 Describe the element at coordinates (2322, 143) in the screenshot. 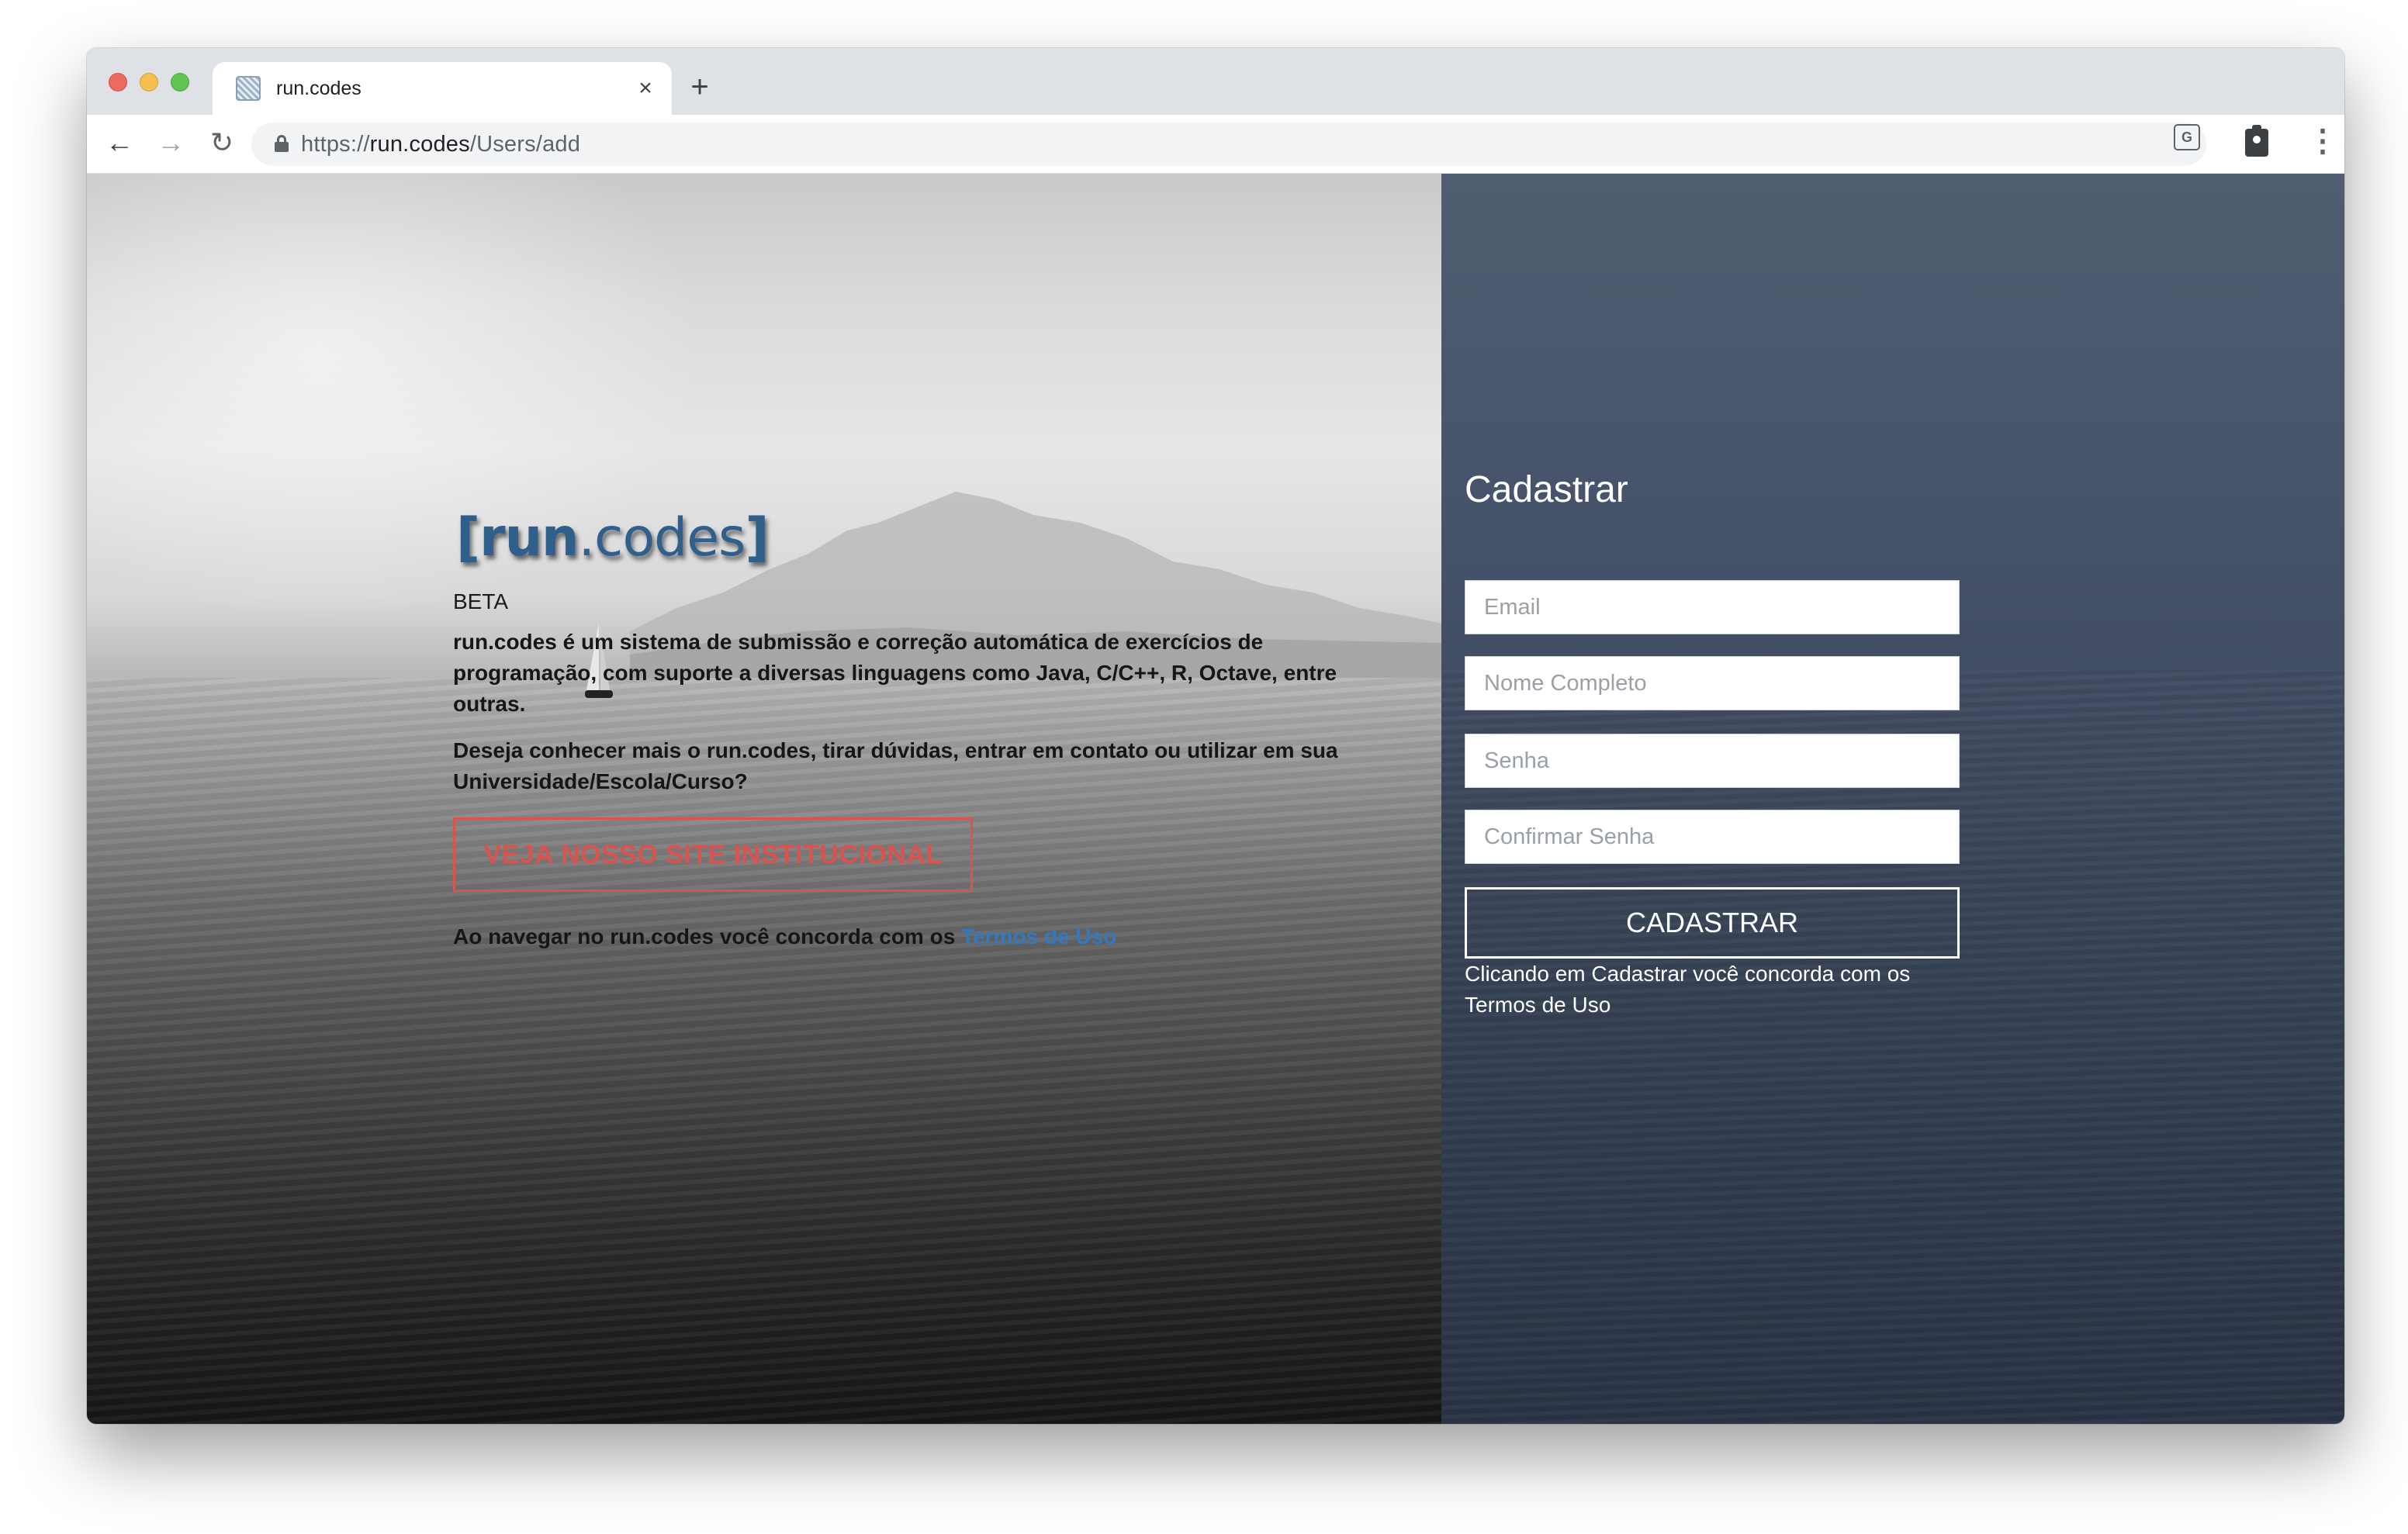

I see `browser-menu-icon: ⋮` at that location.